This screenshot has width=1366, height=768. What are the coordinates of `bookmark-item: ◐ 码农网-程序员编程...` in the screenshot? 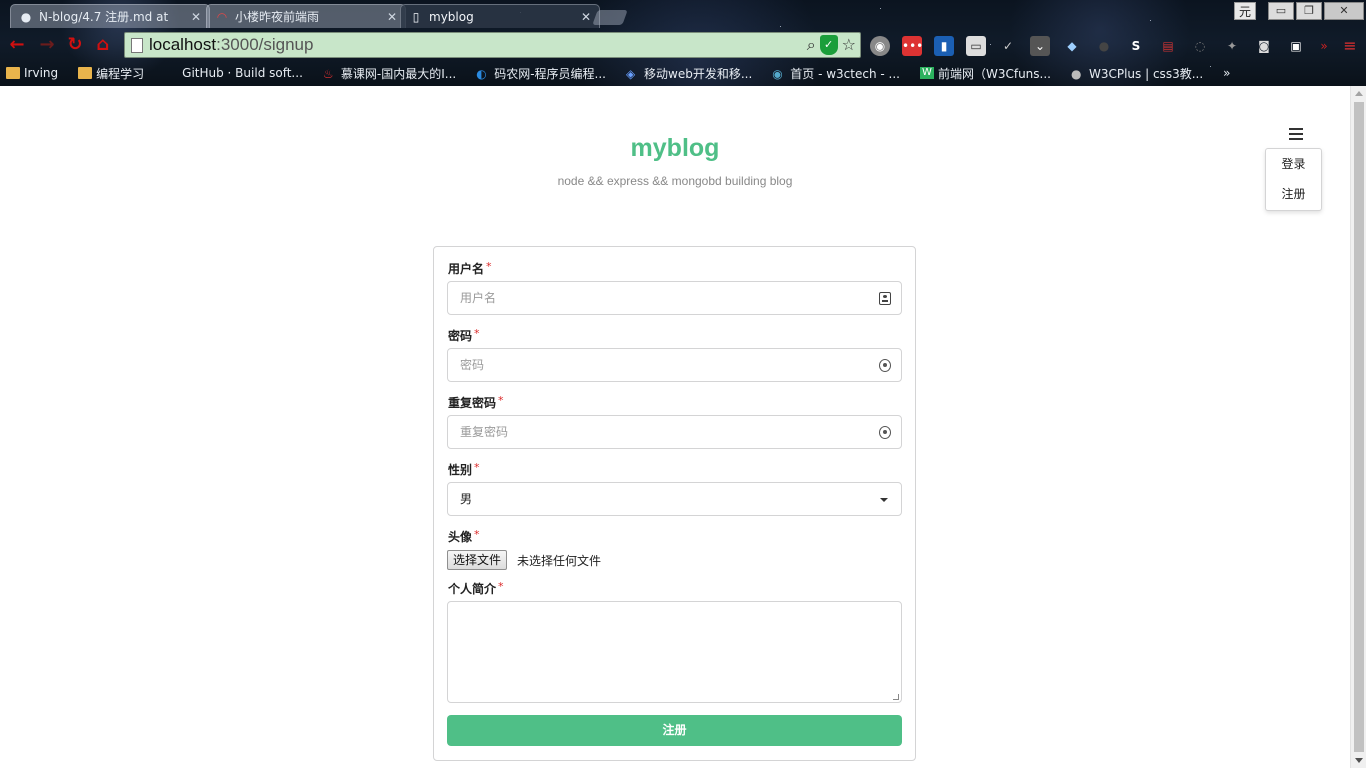 It's located at (541, 73).